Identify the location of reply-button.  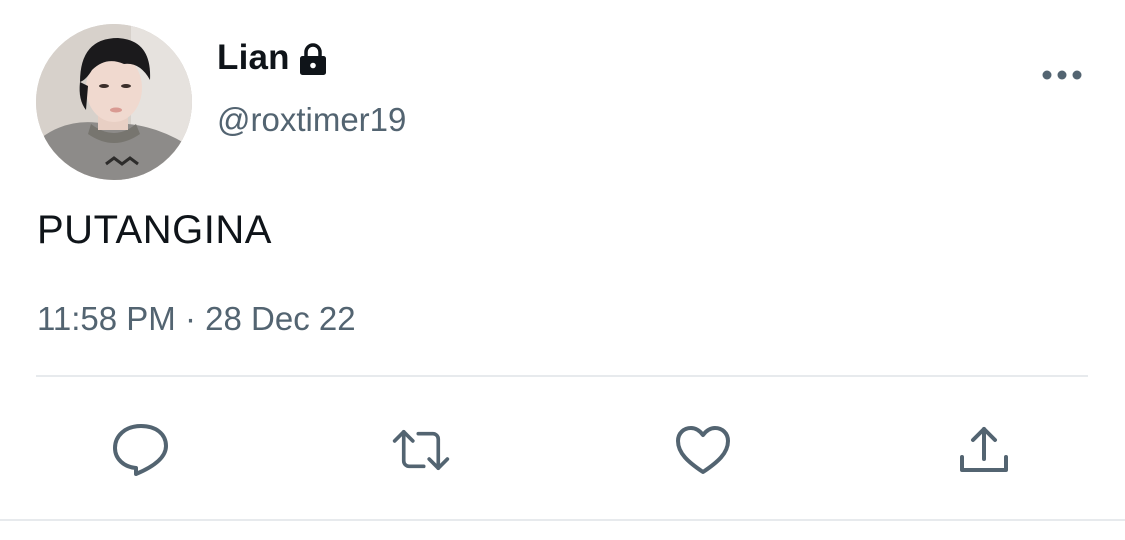
(141, 450).